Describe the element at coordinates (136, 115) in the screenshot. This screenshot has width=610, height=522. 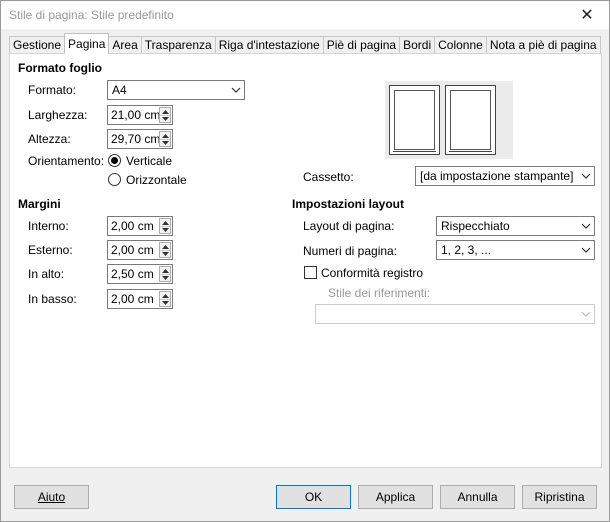
I see `larghezza-value: 21,00 cm` at that location.